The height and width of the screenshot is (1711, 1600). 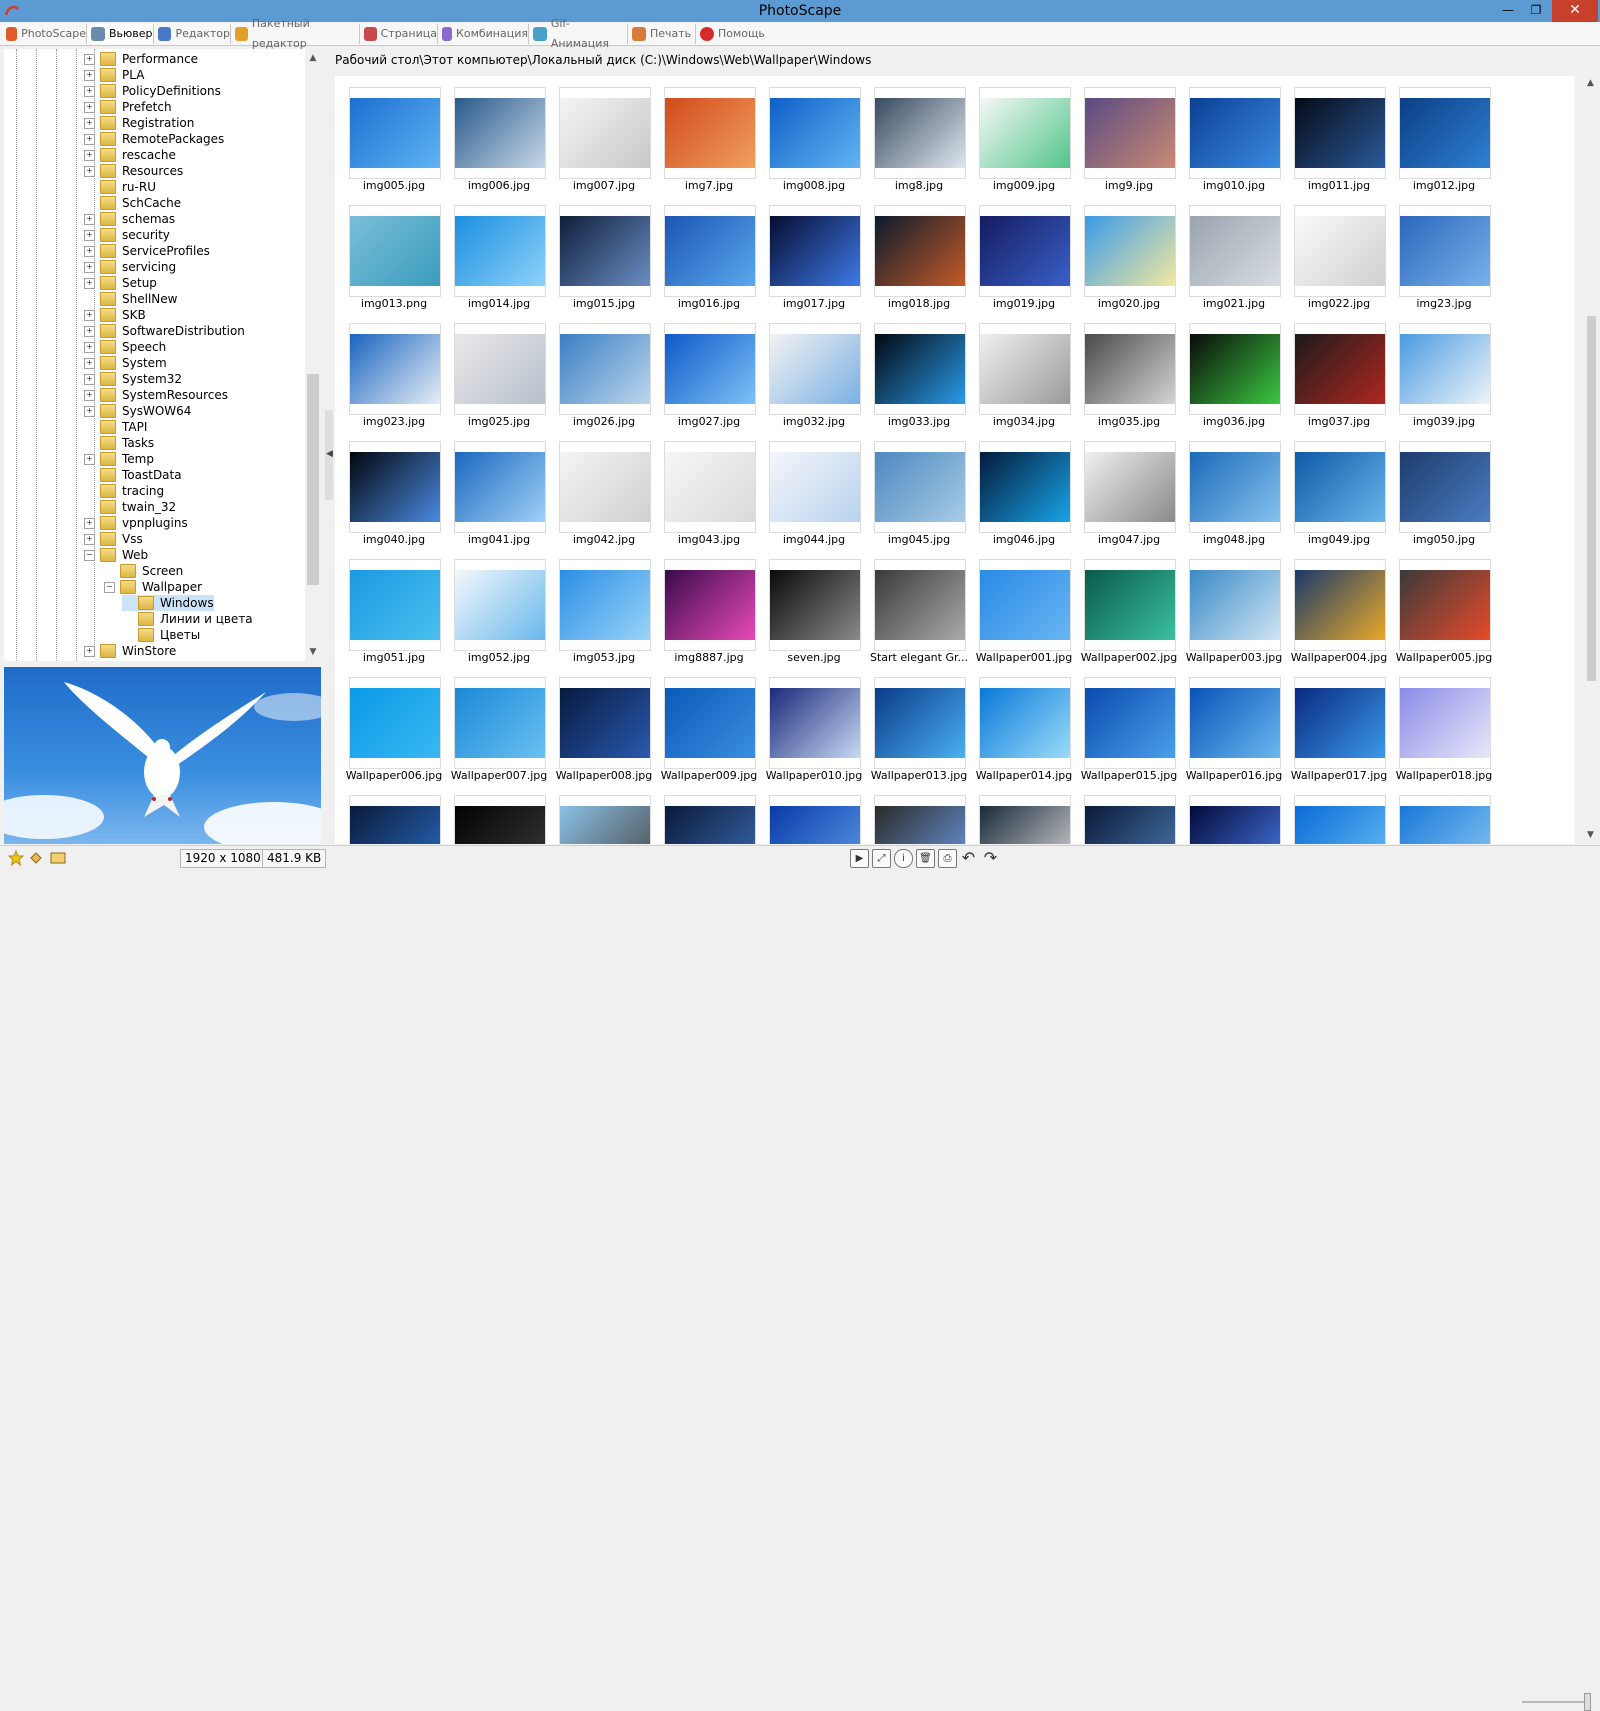 I want to click on thumbnail-item: Wallpaper007.jpg, so click(x=505, y=736).